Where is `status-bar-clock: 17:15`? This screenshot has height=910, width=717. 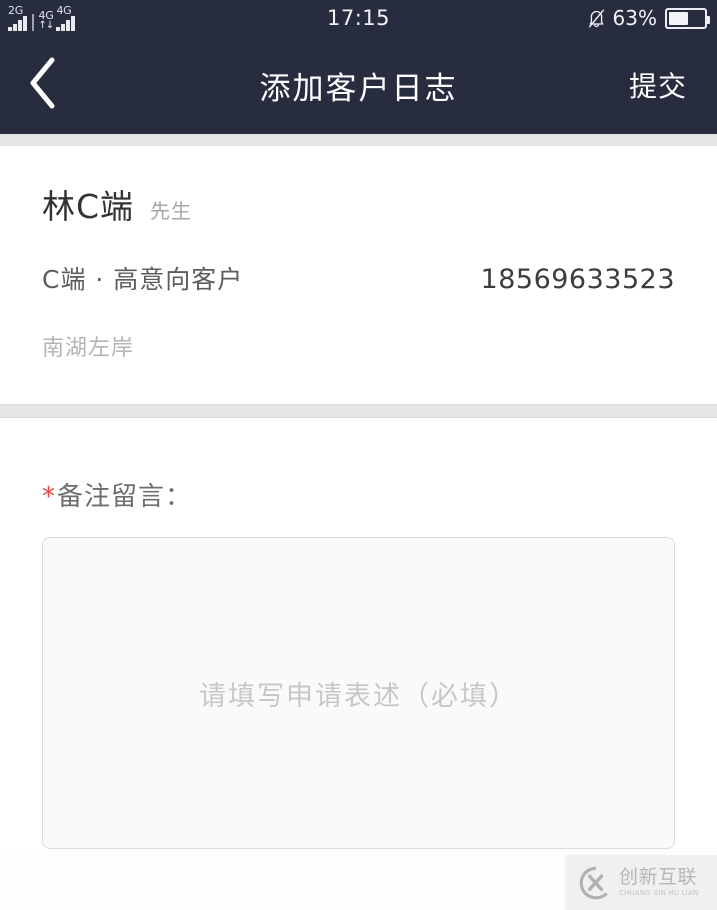 status-bar-clock: 17:15 is located at coordinates (358, 18).